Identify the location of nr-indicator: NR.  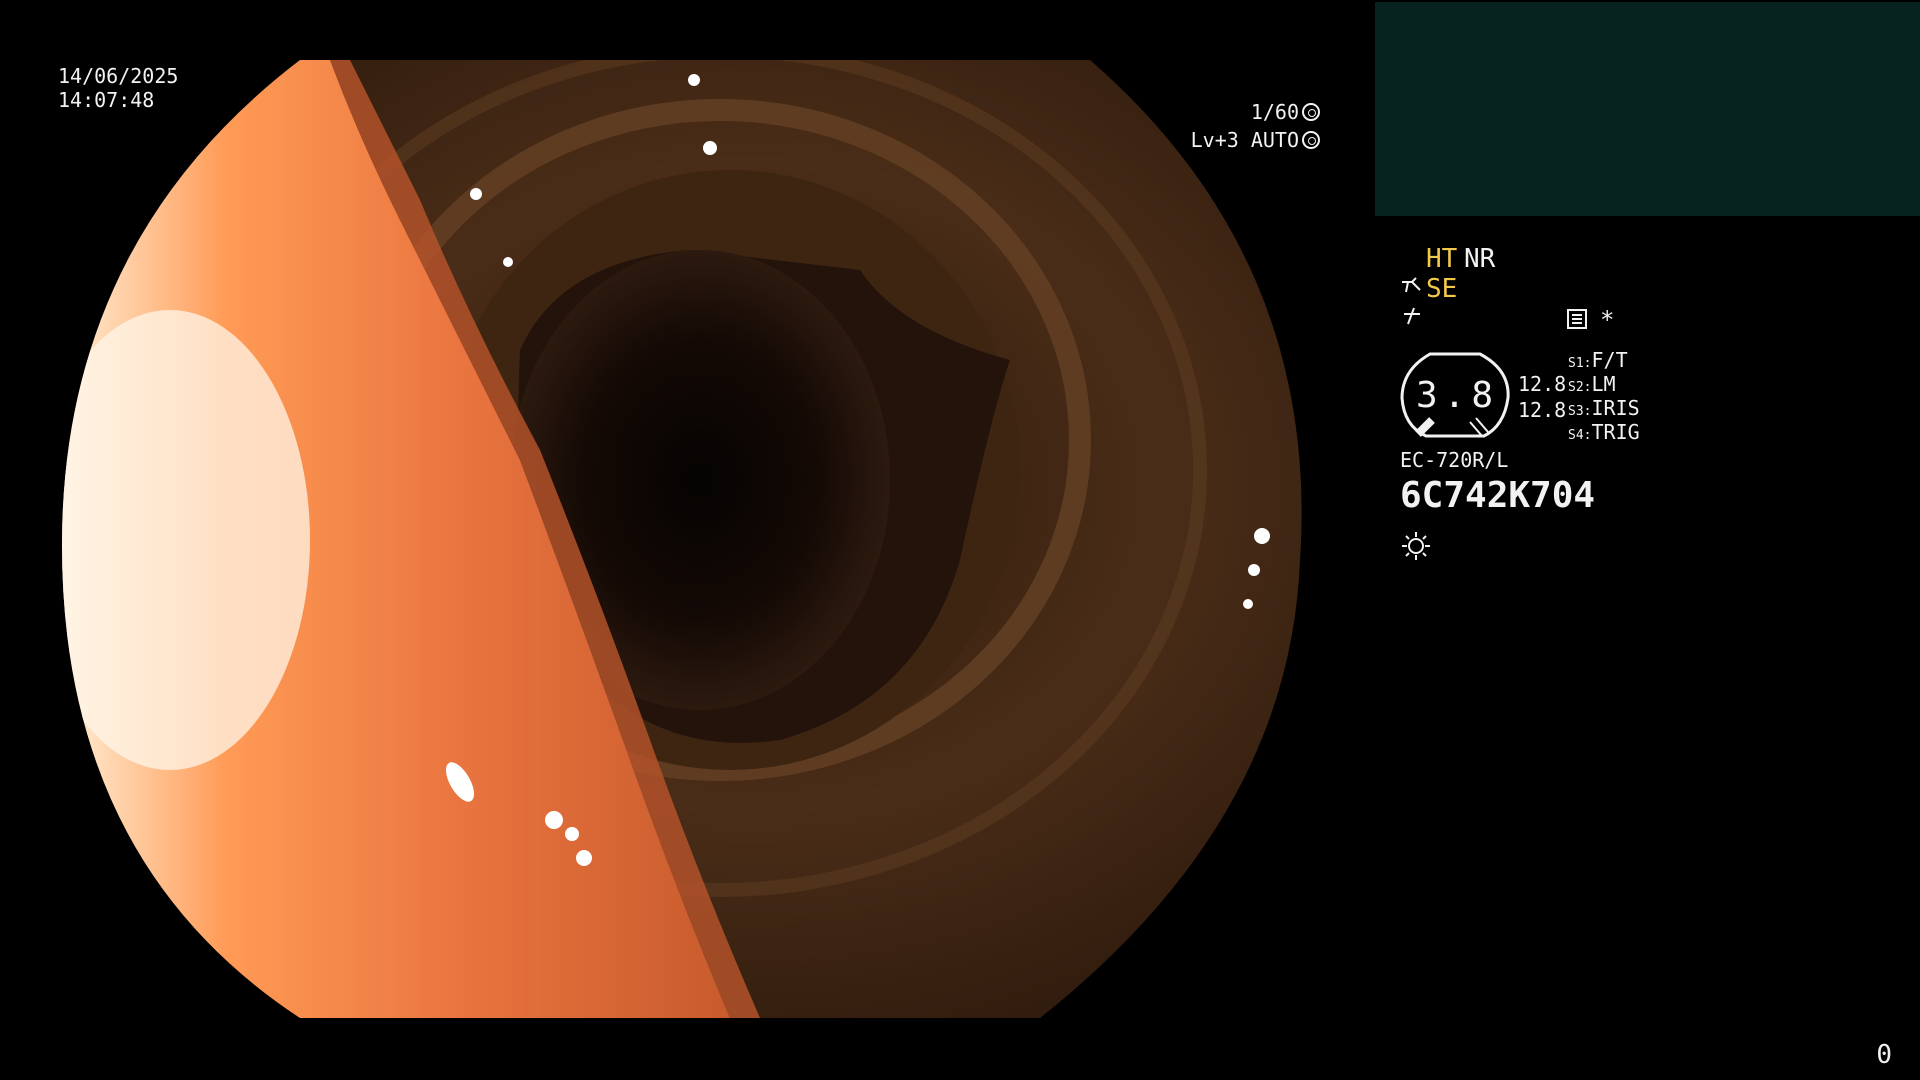
(1480, 259).